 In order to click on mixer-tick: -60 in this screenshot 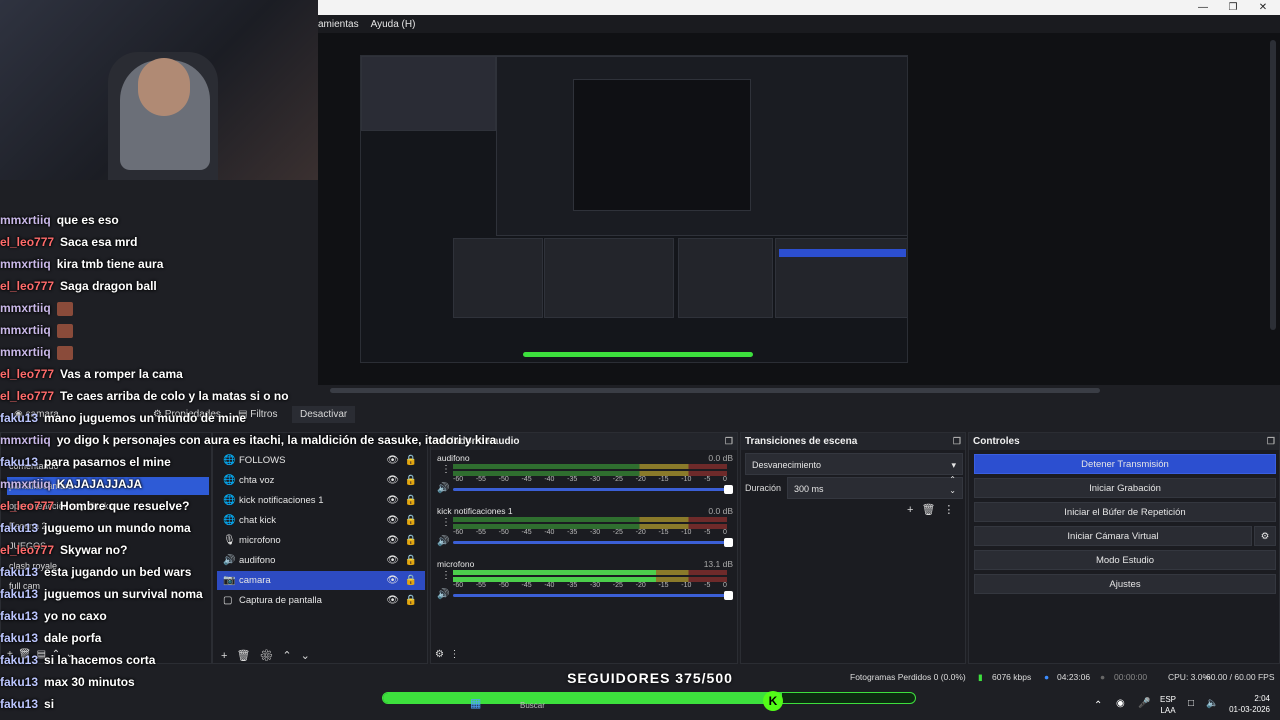, I will do `click(458, 479)`.